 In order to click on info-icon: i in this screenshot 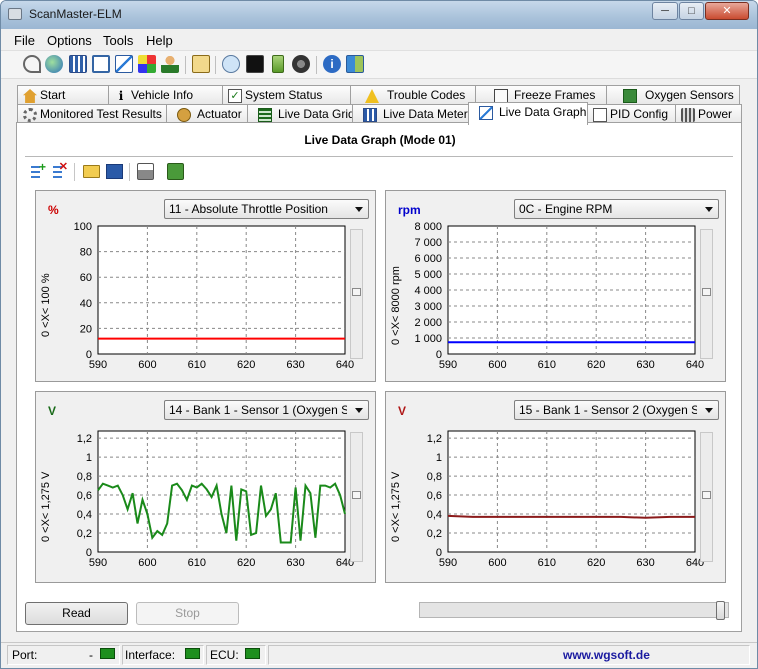, I will do `click(332, 64)`.